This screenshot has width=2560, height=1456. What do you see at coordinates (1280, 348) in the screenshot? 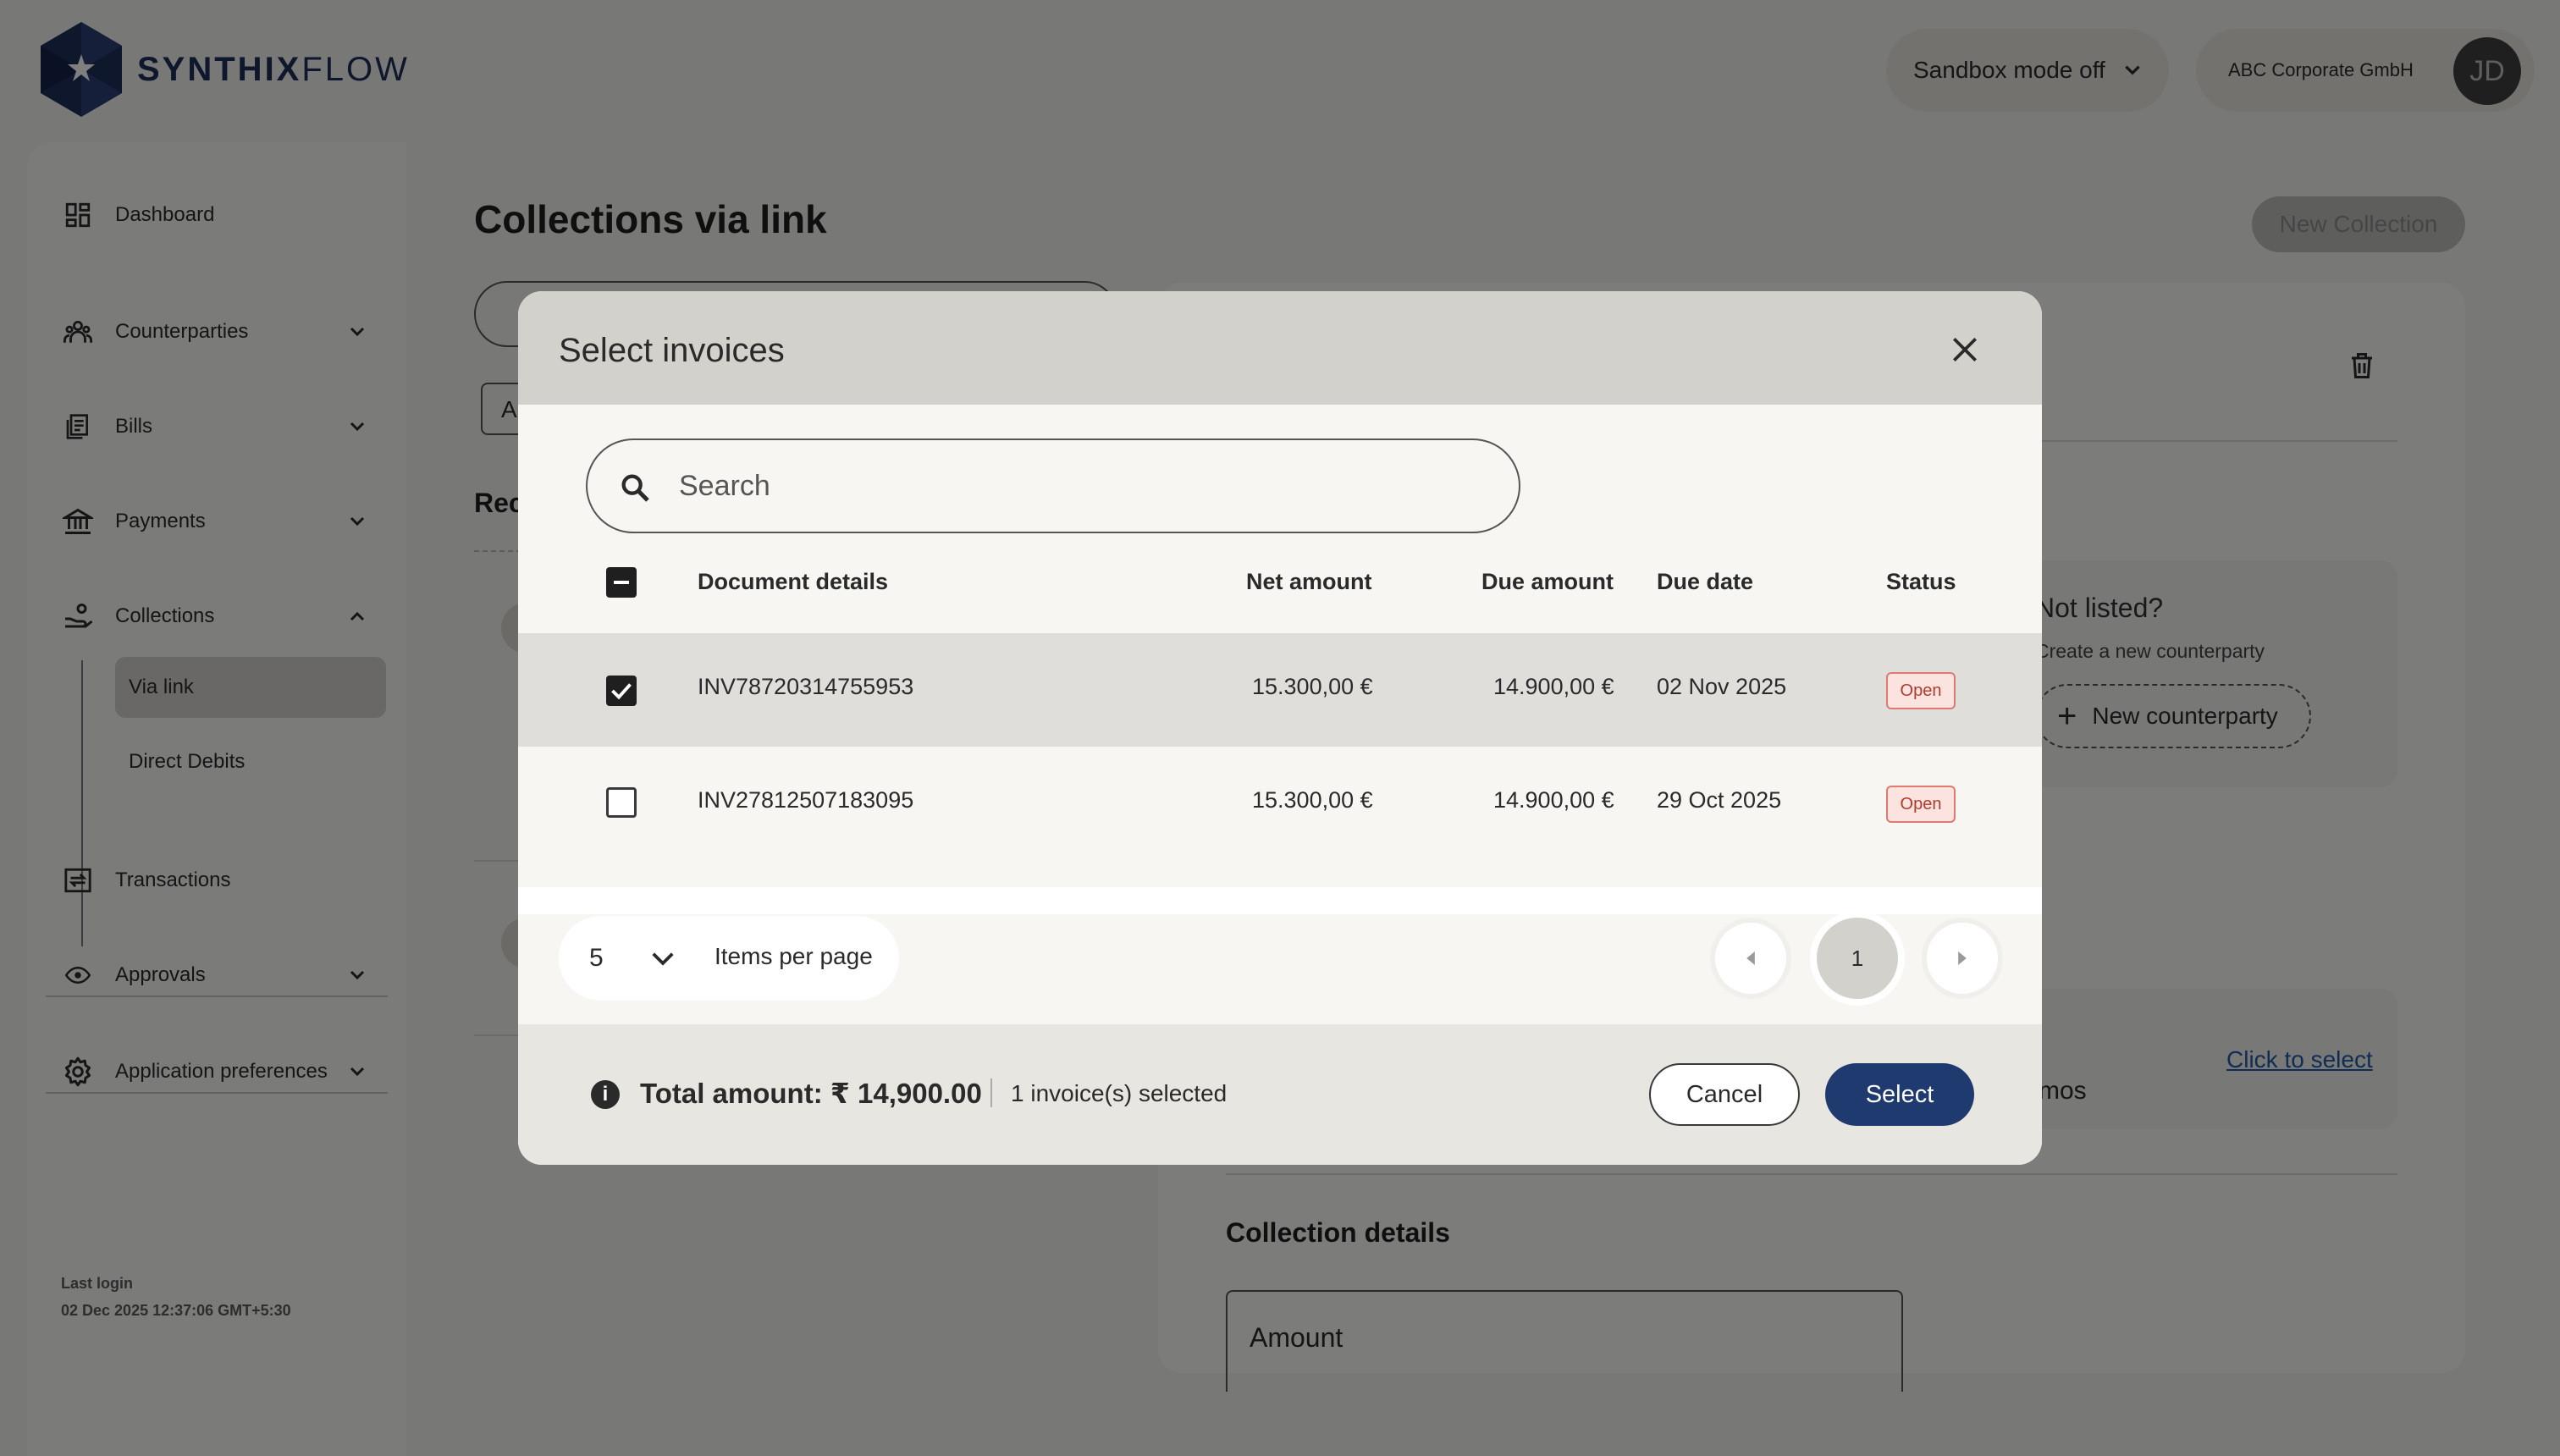
I see `modal-header: Select invoices` at bounding box center [1280, 348].